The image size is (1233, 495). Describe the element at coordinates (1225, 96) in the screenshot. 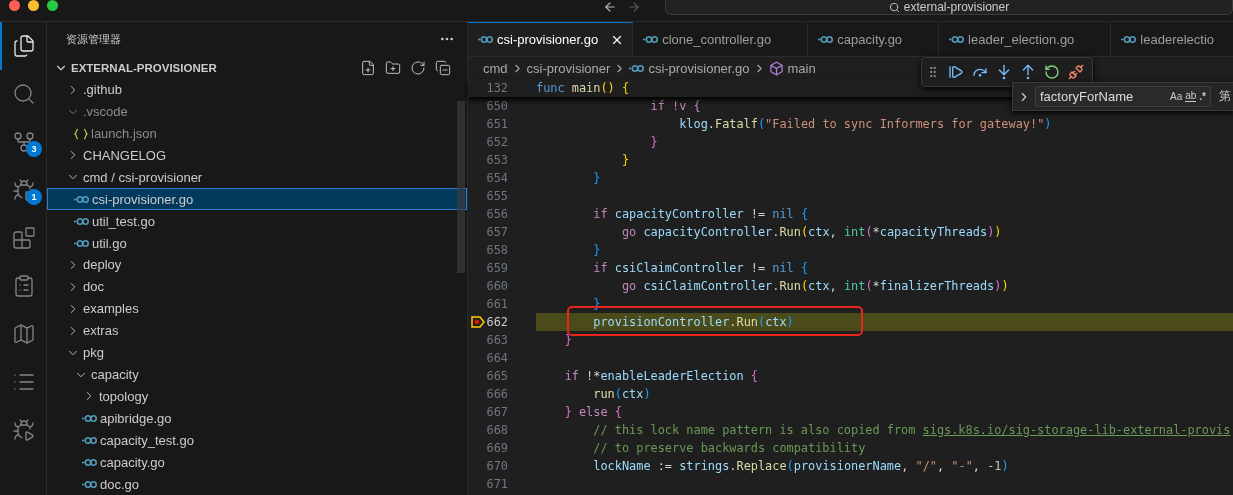

I see `match-count: 第` at that location.